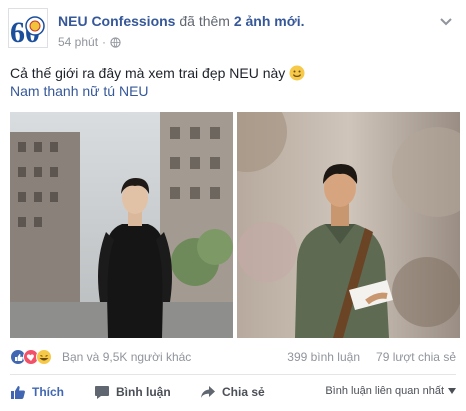 This screenshot has height=411, width=466. What do you see at coordinates (323, 357) in the screenshot?
I see `comments-count-link: 399 bình luận` at bounding box center [323, 357].